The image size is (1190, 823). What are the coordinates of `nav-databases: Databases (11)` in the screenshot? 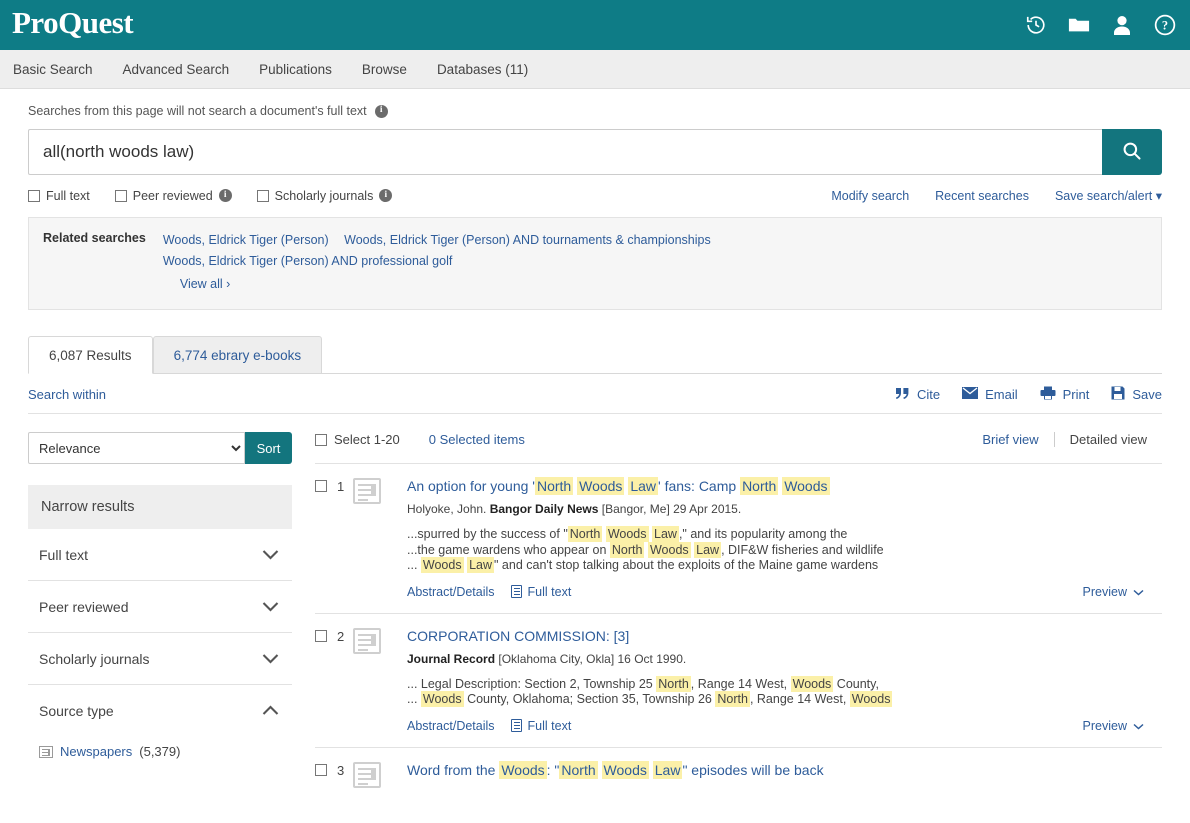 It's located at (490, 69).